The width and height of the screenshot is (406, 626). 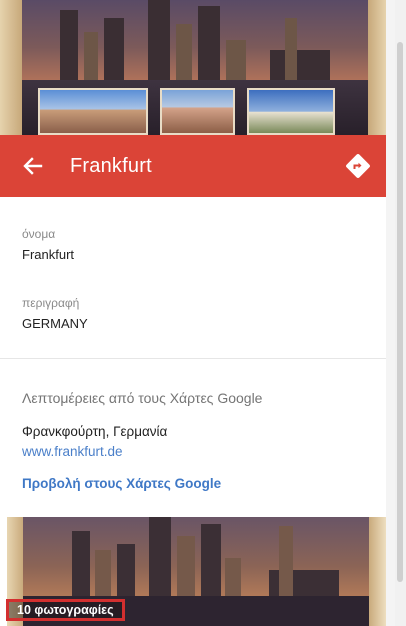 I want to click on place-header: Frankfurt, so click(x=193, y=166).